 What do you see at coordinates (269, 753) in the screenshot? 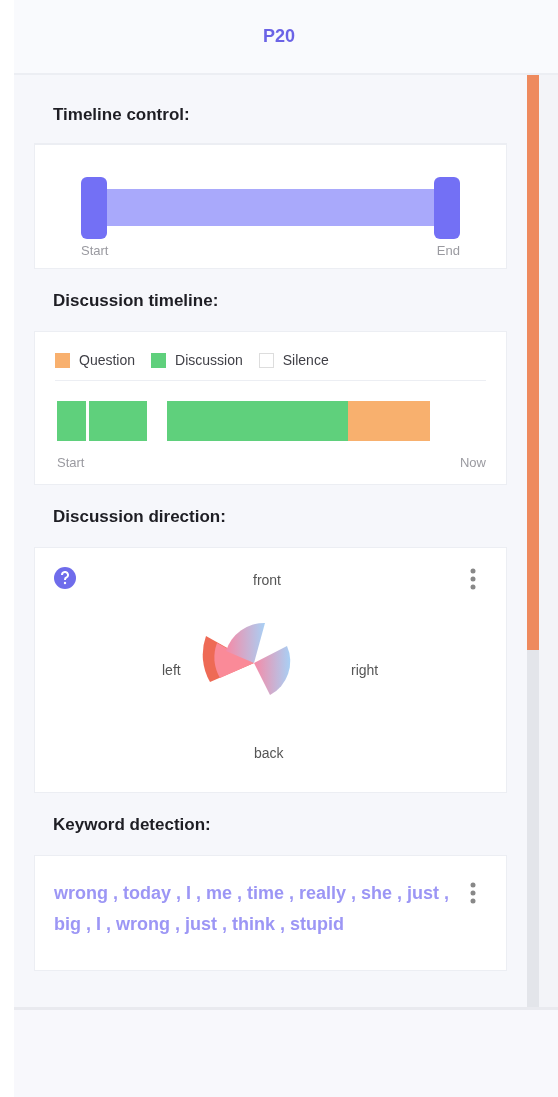
I see `direction-label: back` at bounding box center [269, 753].